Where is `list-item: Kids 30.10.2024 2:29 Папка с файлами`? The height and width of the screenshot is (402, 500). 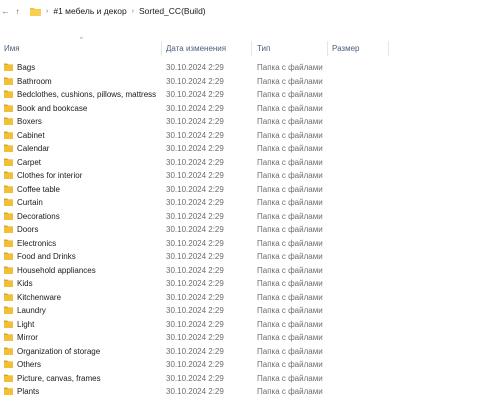
list-item: Kids 30.10.2024 2:29 Папка с файлами is located at coordinates (250, 284).